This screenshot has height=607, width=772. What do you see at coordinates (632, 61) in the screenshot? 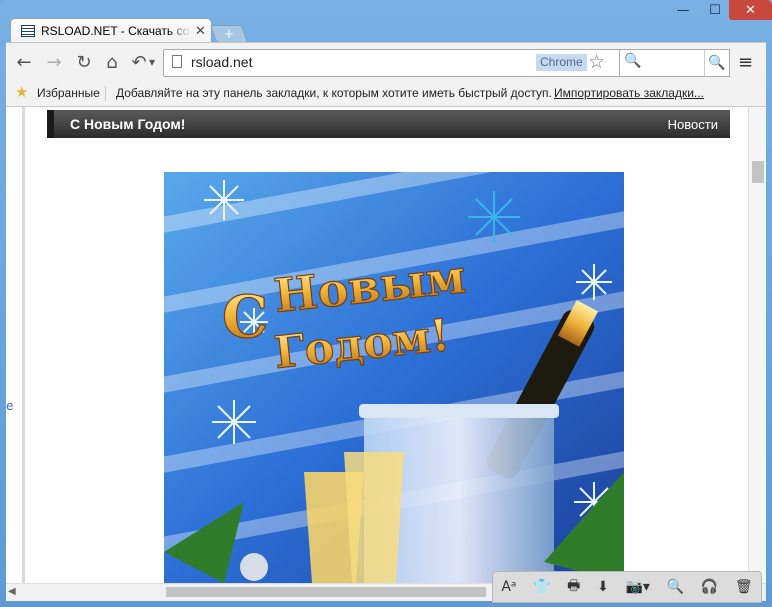
I see `search-engine-icon: 🔍` at bounding box center [632, 61].